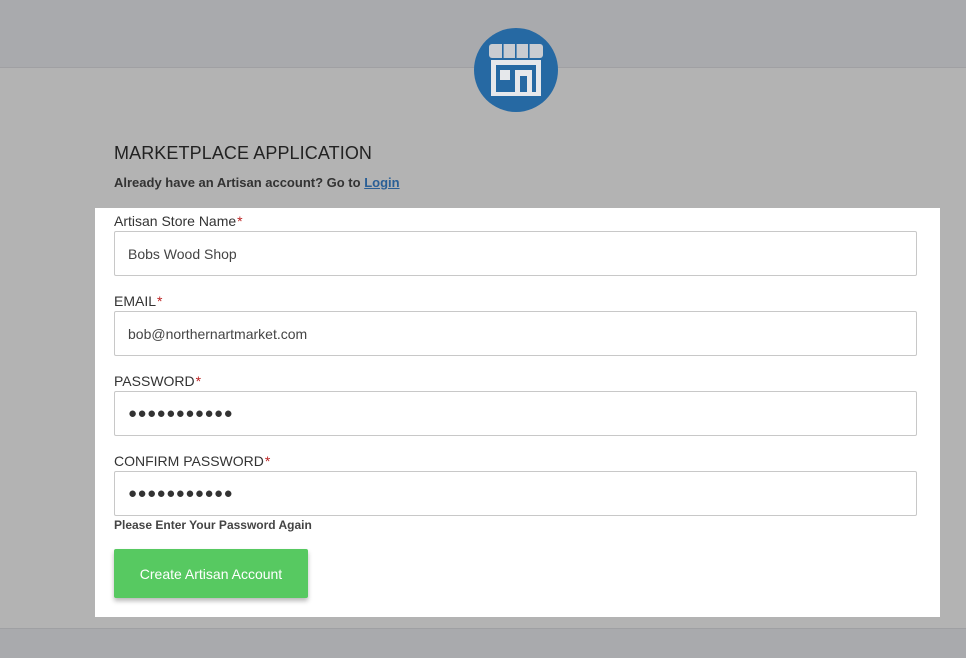 The width and height of the screenshot is (966, 658). Describe the element at coordinates (138, 301) in the screenshot. I see `email-label: EMAIL*` at that location.